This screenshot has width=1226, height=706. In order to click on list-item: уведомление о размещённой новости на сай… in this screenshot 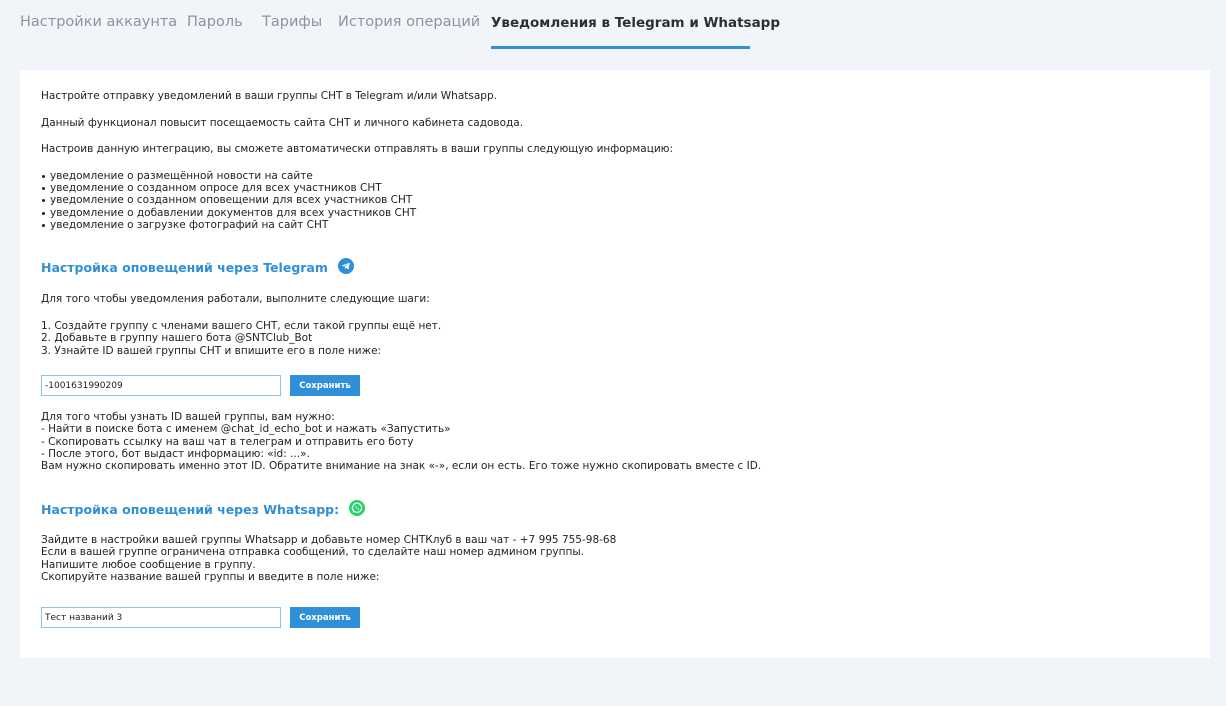, I will do `click(228, 176)`.